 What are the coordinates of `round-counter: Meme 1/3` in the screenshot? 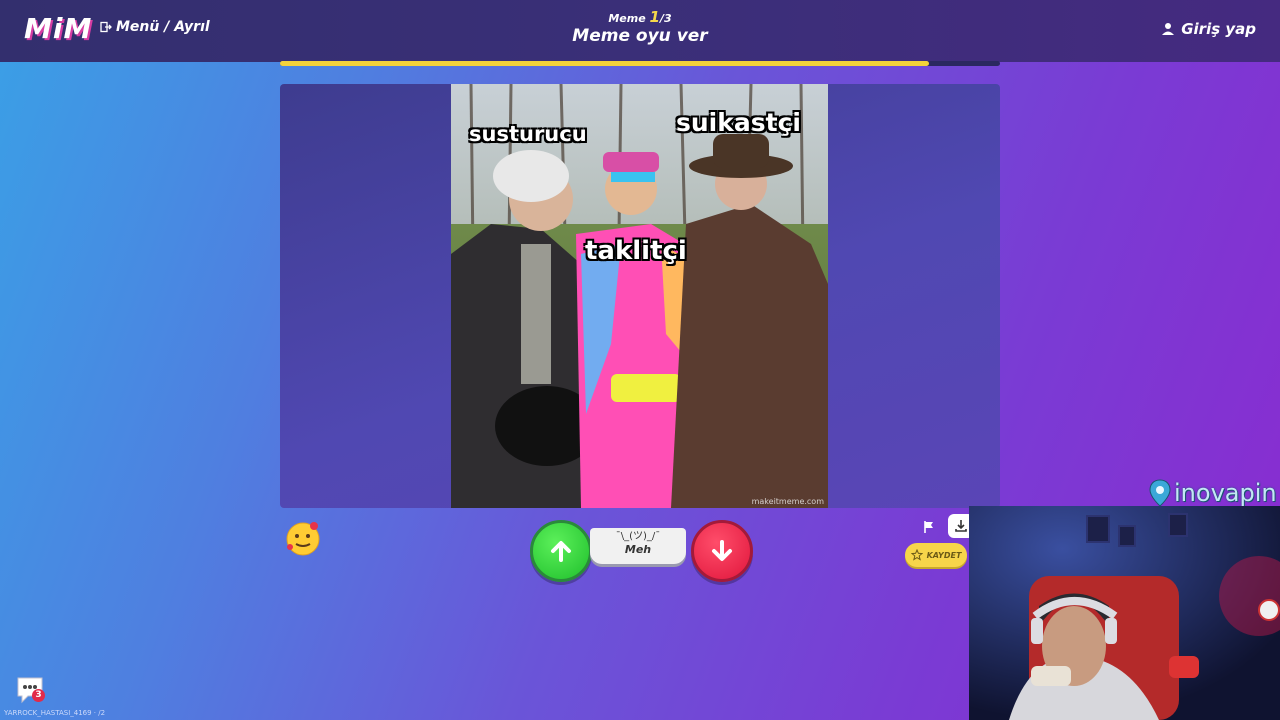 It's located at (640, 17).